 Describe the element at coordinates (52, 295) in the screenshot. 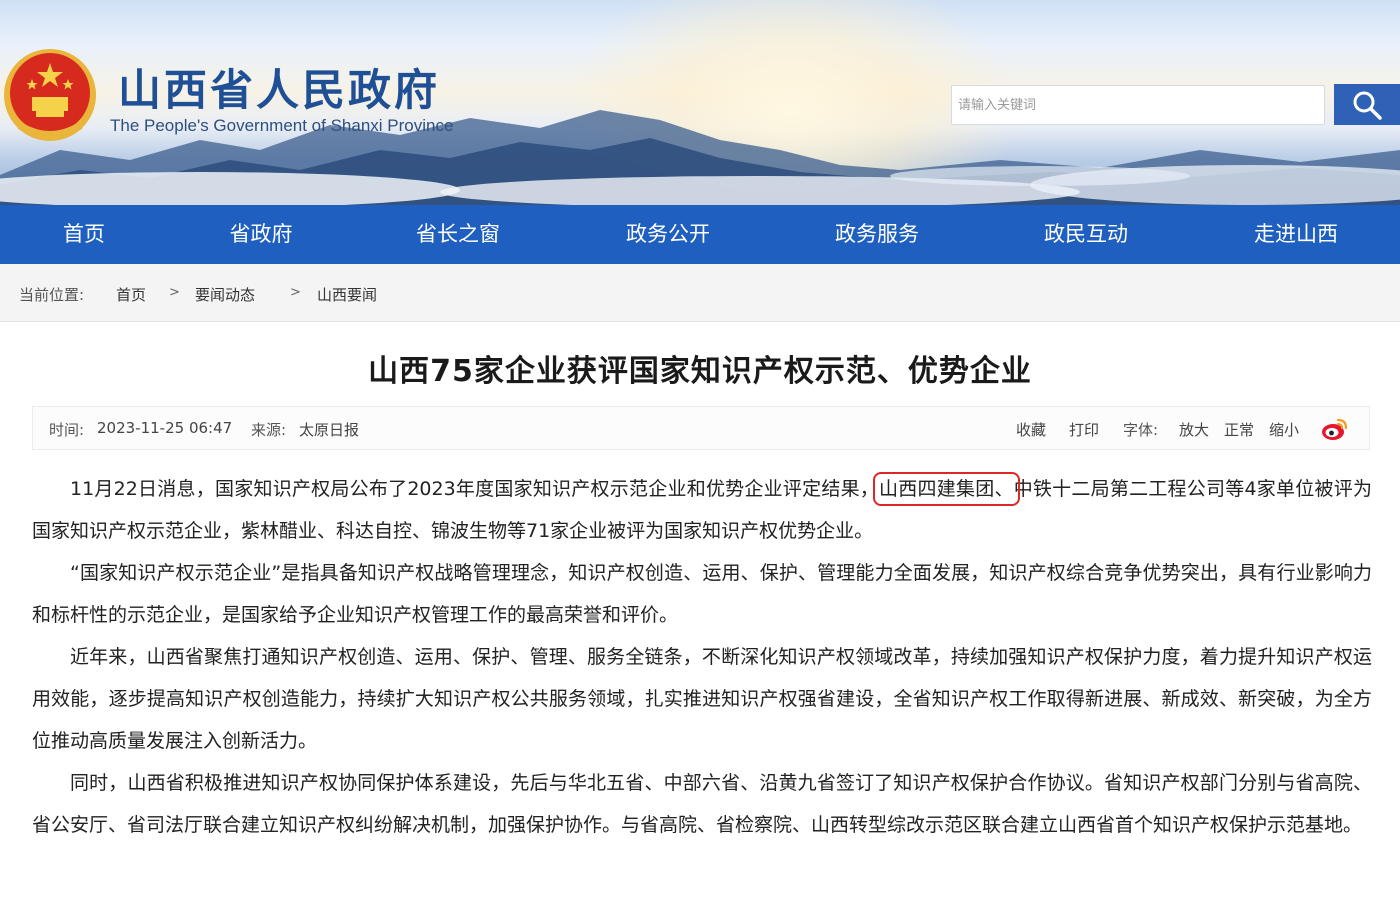

I see `breadcrumb-label: 当前位置:` at that location.